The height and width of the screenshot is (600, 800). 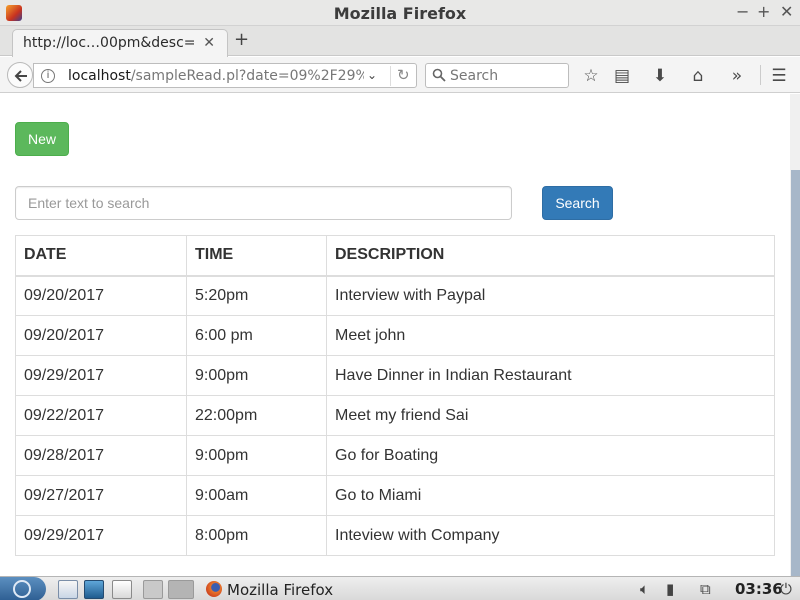 I want to click on cell-description: Interview with Paypal, so click(x=550, y=295).